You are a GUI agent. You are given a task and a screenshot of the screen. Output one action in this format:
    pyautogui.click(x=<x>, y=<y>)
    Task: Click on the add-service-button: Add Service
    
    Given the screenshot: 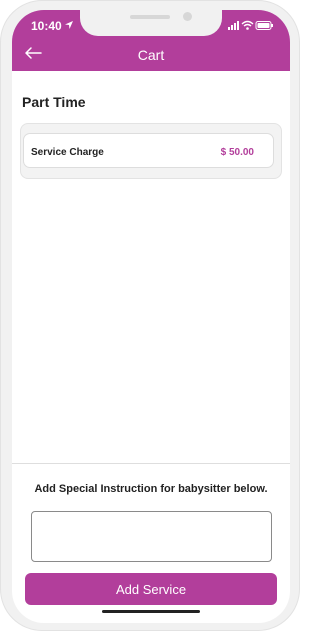 What is the action you would take?
    pyautogui.click(x=151, y=589)
    